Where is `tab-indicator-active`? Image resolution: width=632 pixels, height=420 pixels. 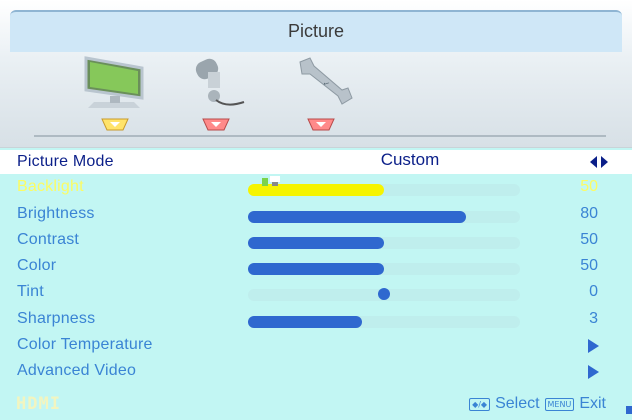 tab-indicator-active is located at coordinates (115, 124).